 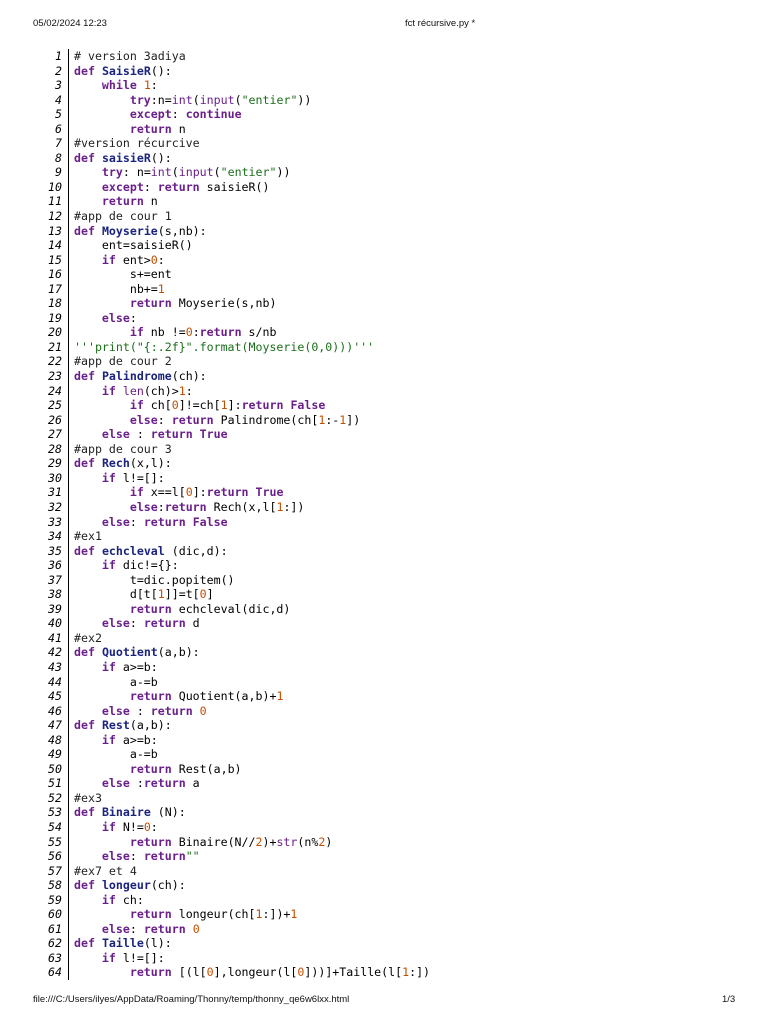 What do you see at coordinates (390, 609) in the screenshot?
I see `code-line: 39 return echcleval(dic,d)` at bounding box center [390, 609].